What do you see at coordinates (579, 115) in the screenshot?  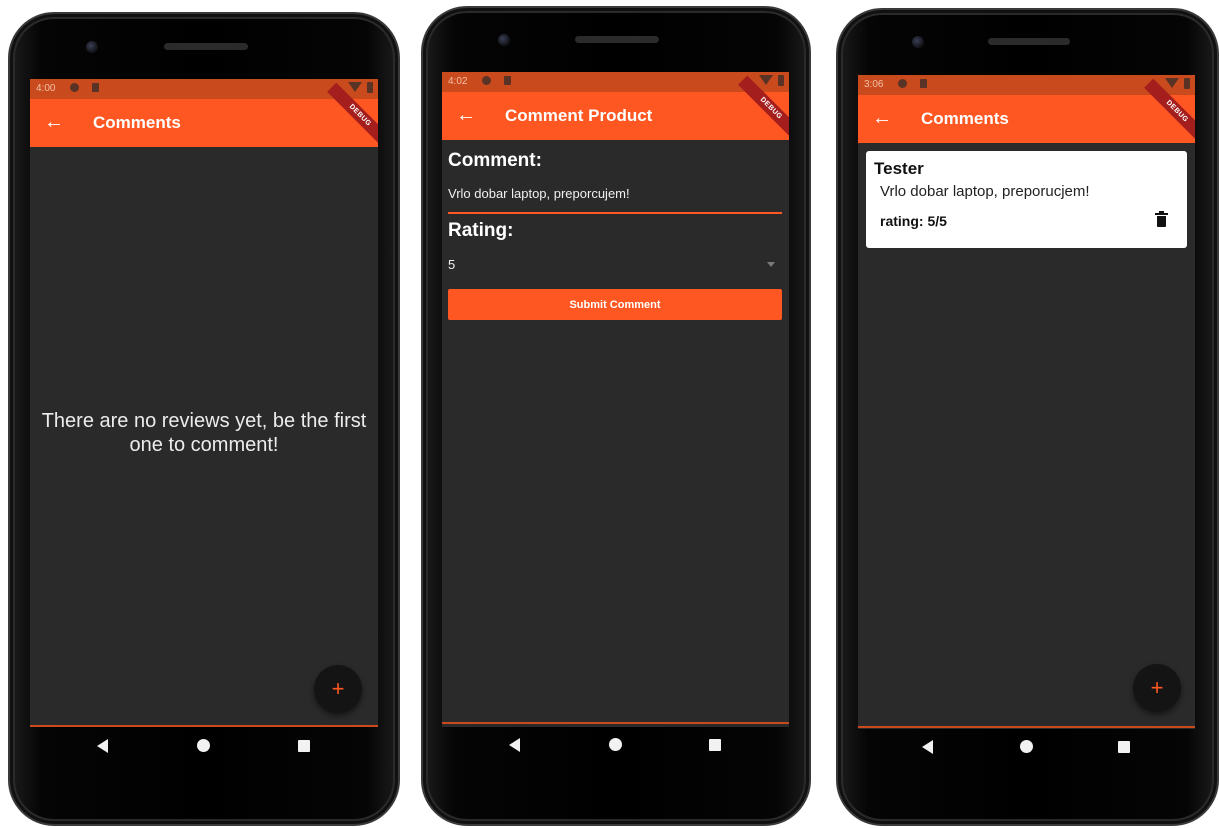 I see `page-title: Comment Product` at bounding box center [579, 115].